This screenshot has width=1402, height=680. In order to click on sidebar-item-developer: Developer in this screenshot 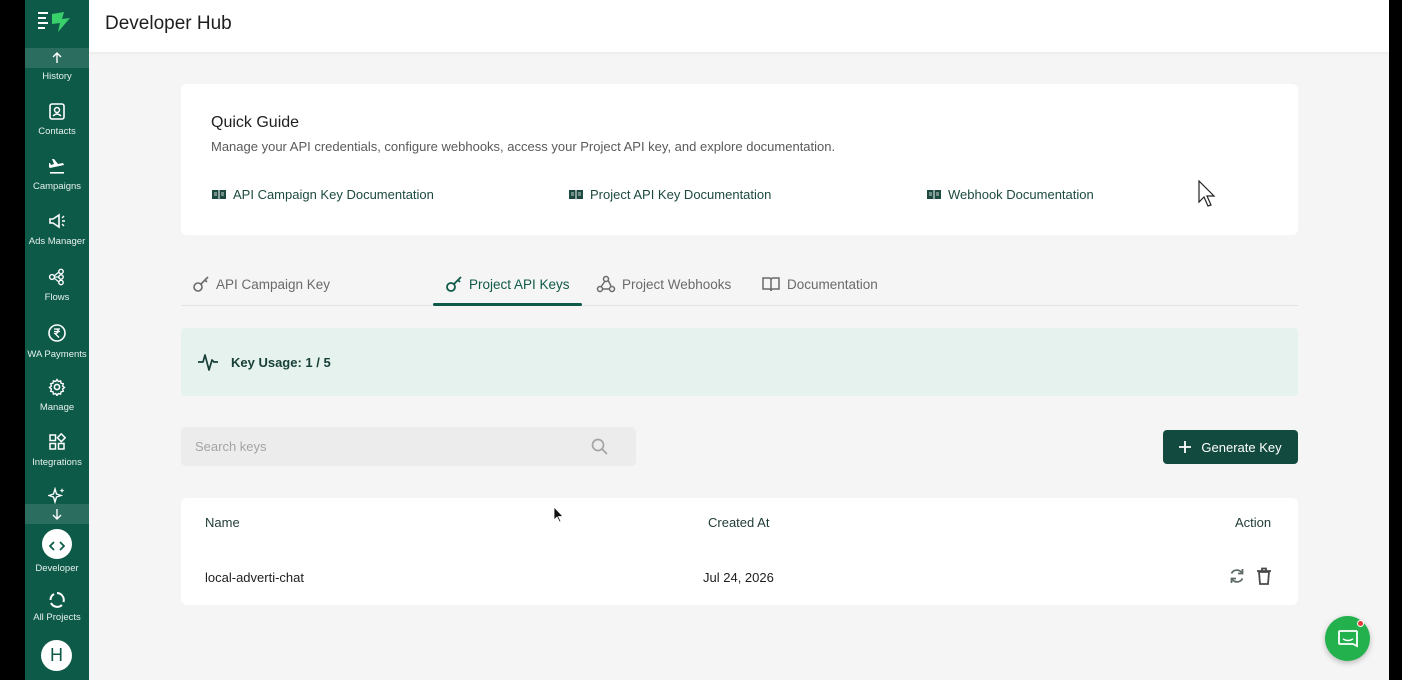, I will do `click(57, 556)`.